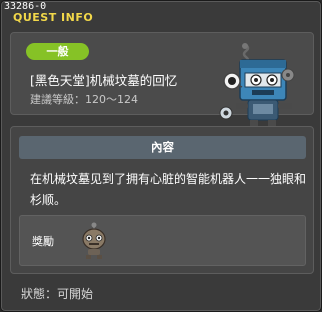 The width and height of the screenshot is (322, 312). I want to click on quest-status: 狀態：可開始, so click(57, 294).